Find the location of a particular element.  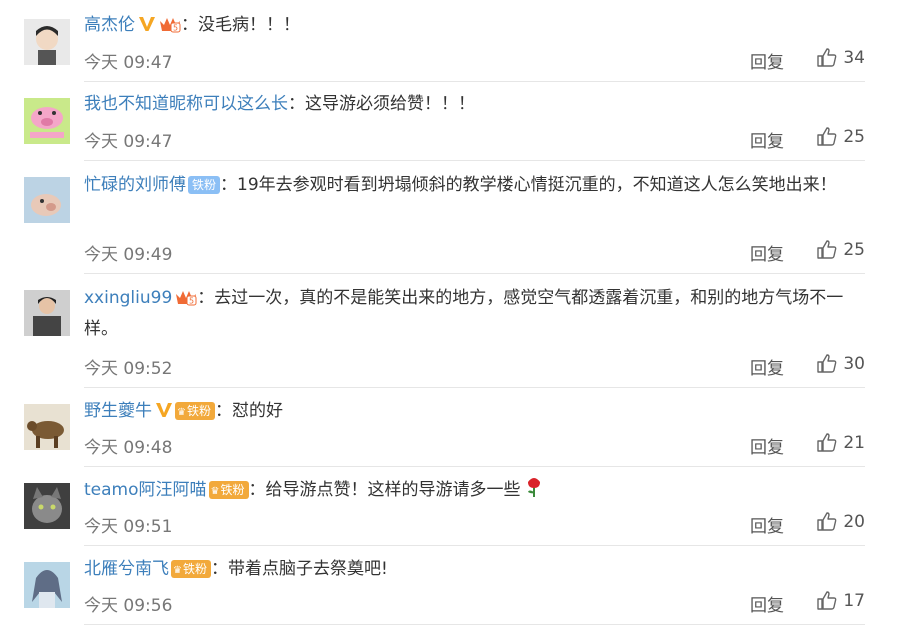

like-button: 21 is located at coordinates (841, 443).